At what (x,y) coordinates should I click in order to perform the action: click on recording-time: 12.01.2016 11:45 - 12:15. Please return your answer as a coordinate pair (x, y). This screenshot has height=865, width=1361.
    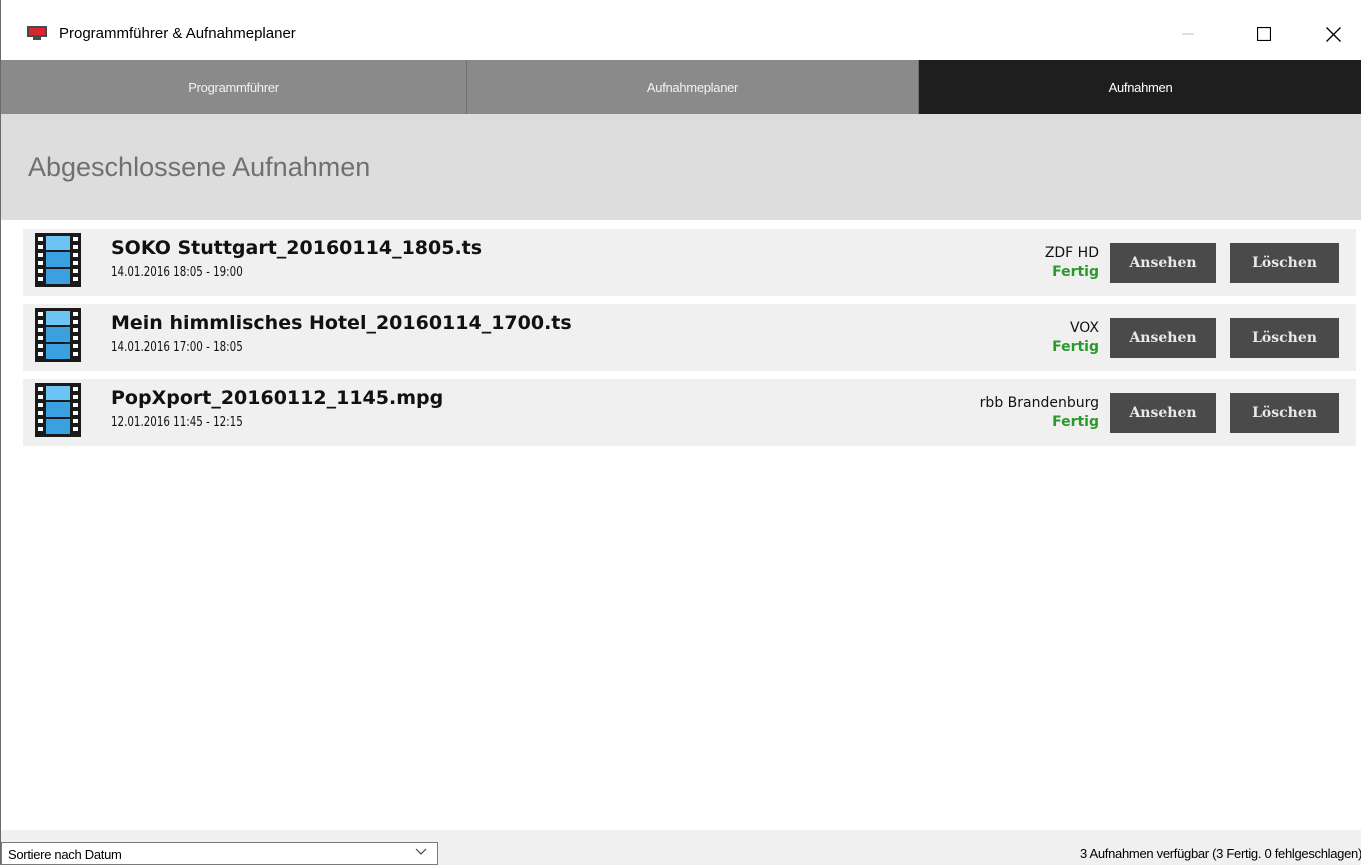
    Looking at the image, I should click on (177, 422).